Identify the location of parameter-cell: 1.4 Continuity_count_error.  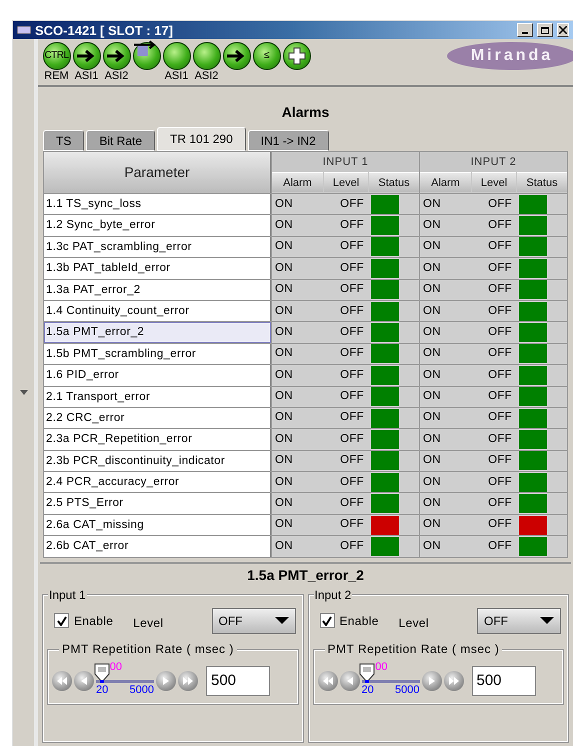
(157, 311).